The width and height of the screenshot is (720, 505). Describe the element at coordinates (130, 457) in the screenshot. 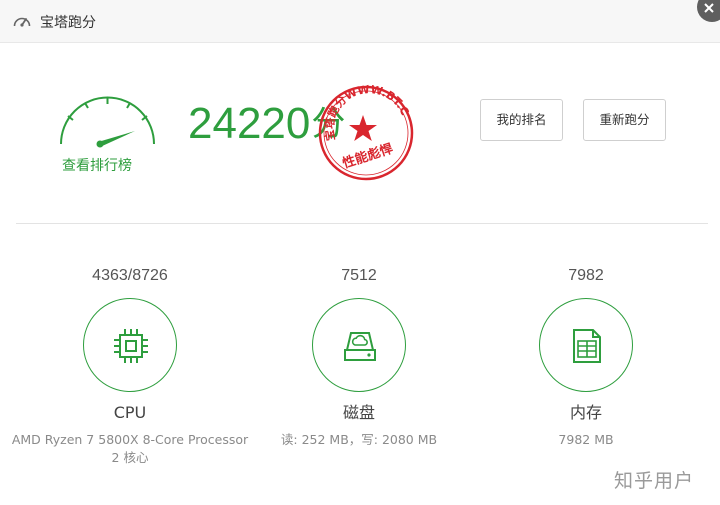

I see `cpu-cores: 2 核心` at that location.